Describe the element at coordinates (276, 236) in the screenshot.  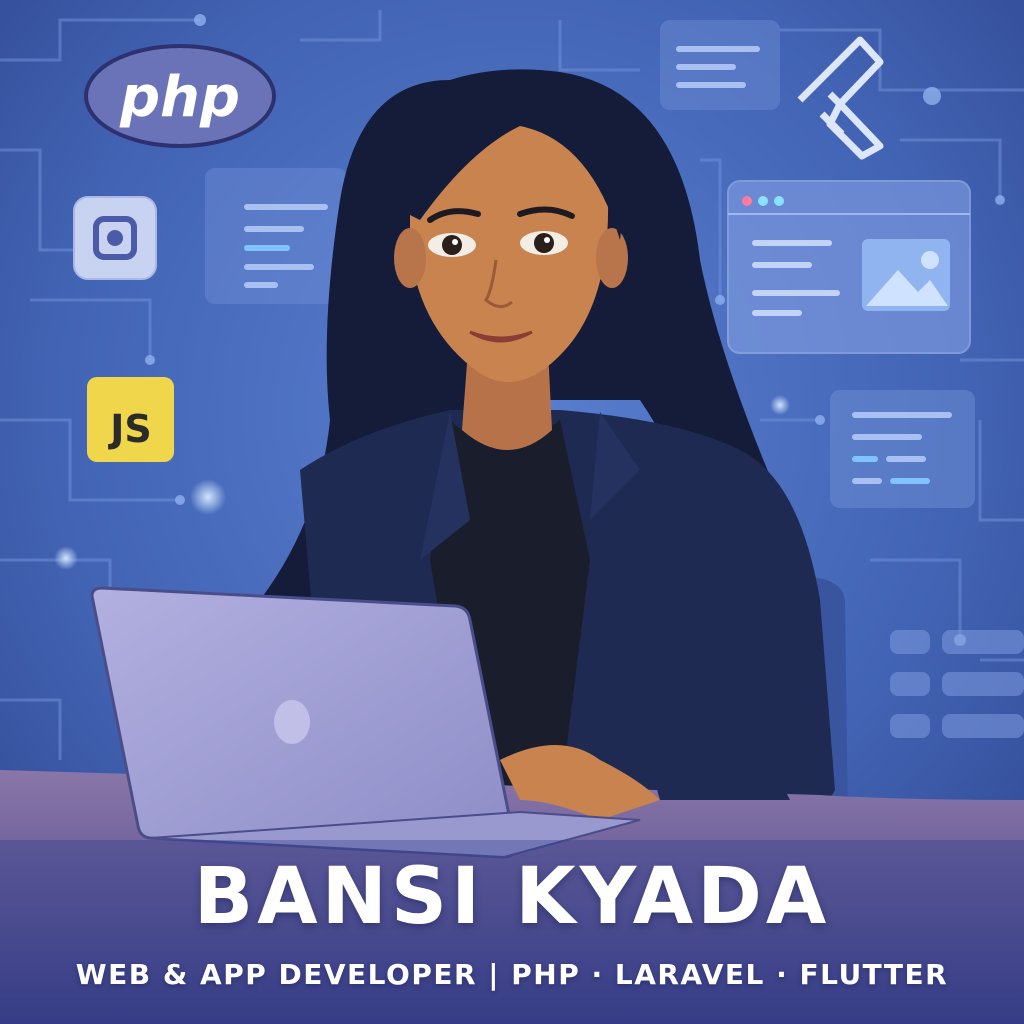
I see `code-panel-left` at that location.